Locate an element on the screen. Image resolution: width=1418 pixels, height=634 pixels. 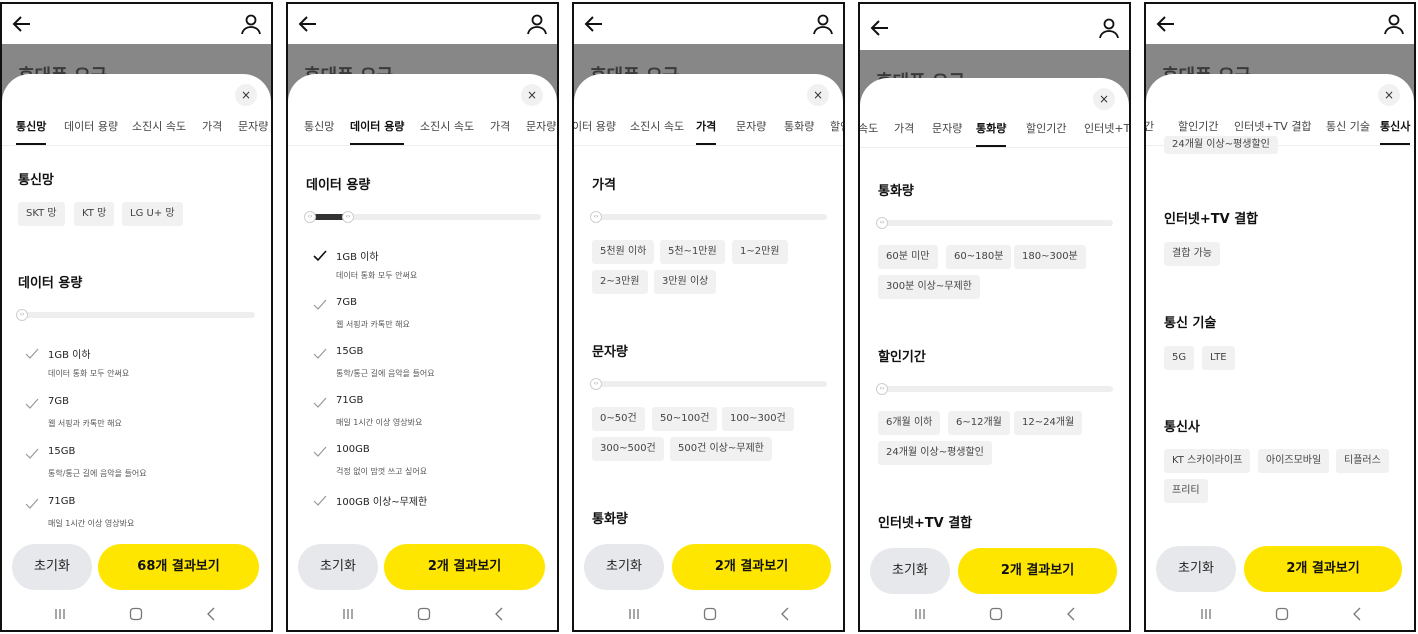
chip-carrier: 아이즈모바일 is located at coordinates (1294, 461).